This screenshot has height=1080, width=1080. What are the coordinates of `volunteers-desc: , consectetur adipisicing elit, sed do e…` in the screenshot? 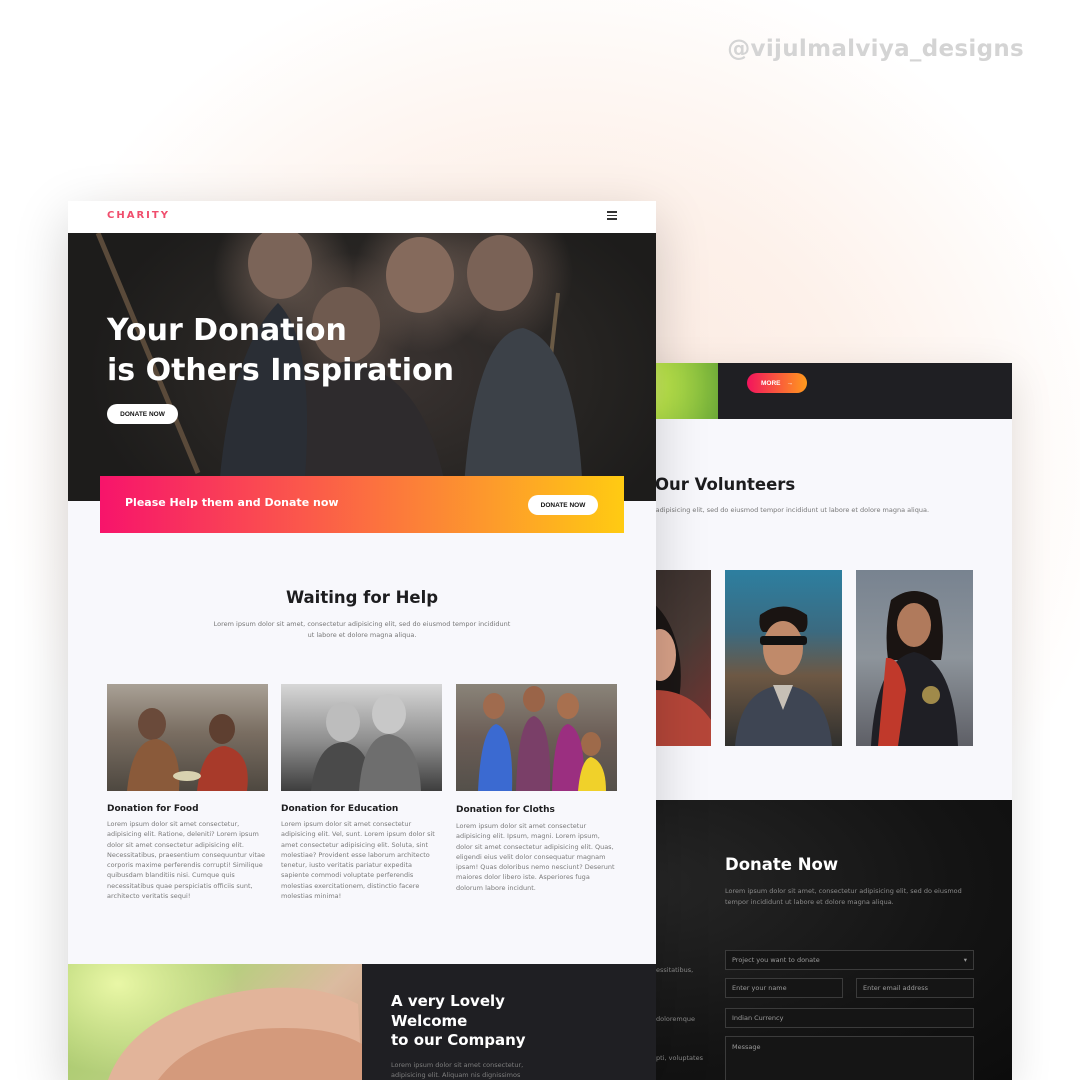 It's located at (770, 510).